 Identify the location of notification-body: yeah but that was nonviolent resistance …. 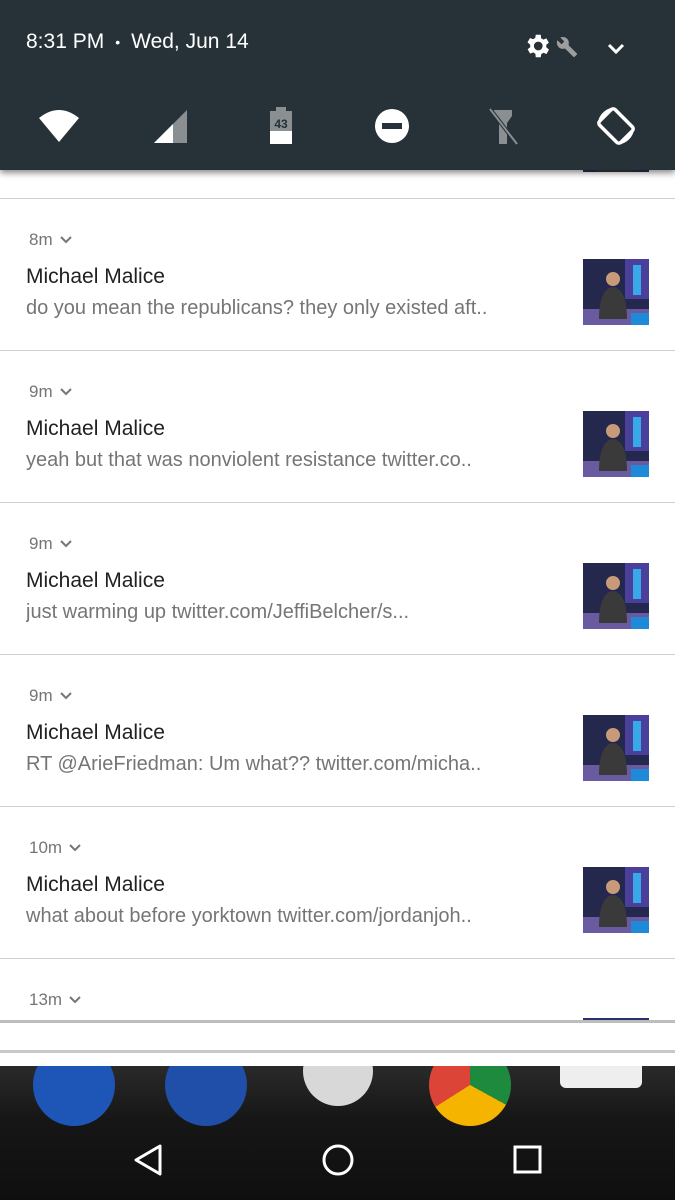
(249, 460).